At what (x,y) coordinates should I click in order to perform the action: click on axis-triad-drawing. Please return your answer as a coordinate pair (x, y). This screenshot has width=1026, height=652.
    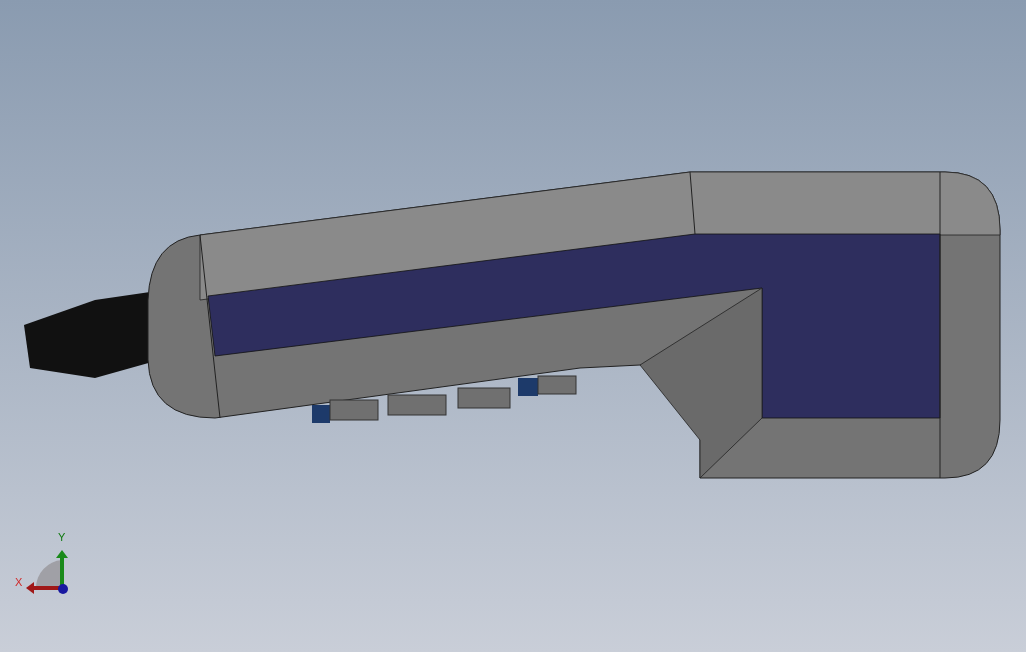
    Looking at the image, I should click on (47, 572).